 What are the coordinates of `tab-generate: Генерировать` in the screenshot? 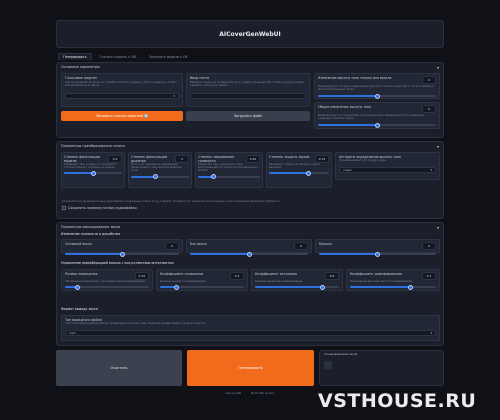 It's located at (75, 56).